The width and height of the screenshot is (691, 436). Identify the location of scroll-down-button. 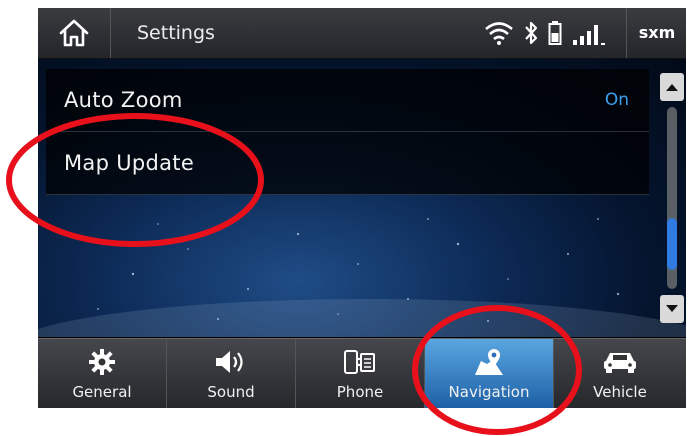
(672, 309).